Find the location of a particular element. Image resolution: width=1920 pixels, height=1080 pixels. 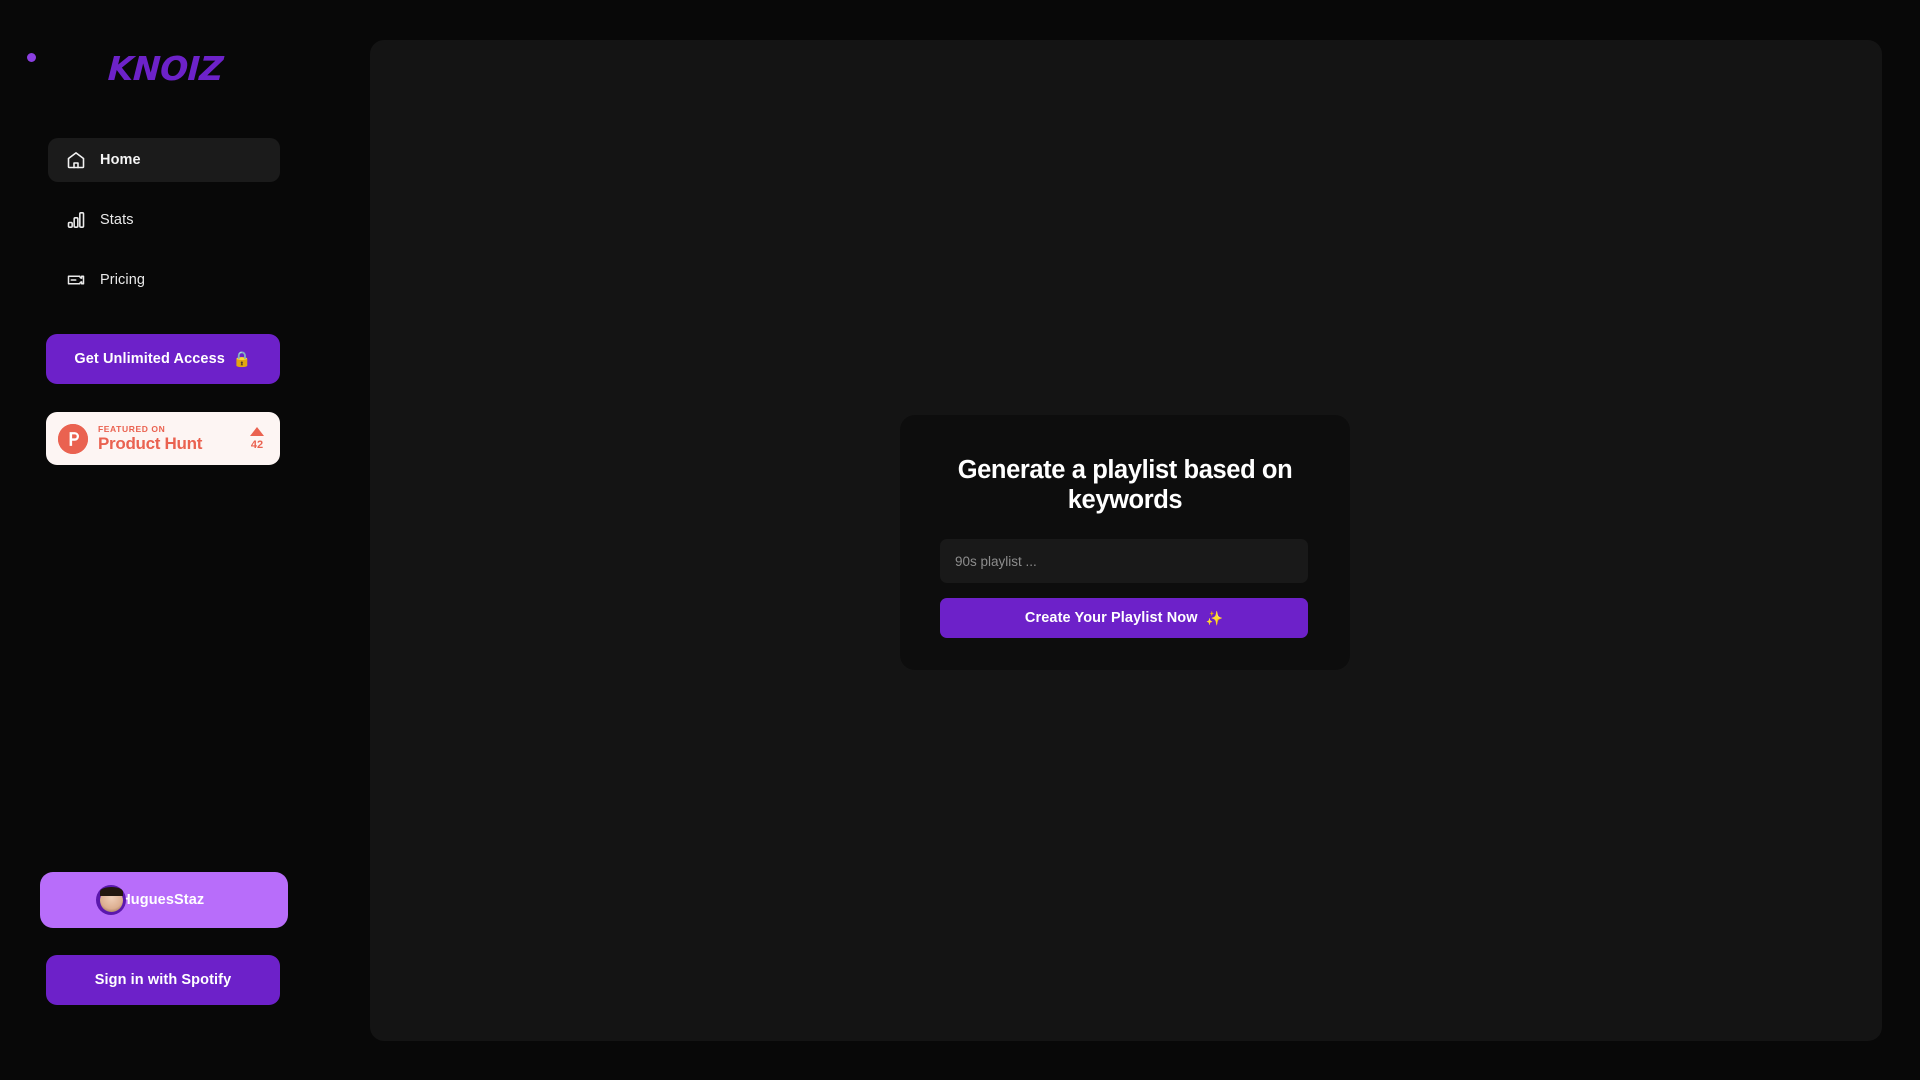

sparkles-icon: ✨ is located at coordinates (1214, 618).